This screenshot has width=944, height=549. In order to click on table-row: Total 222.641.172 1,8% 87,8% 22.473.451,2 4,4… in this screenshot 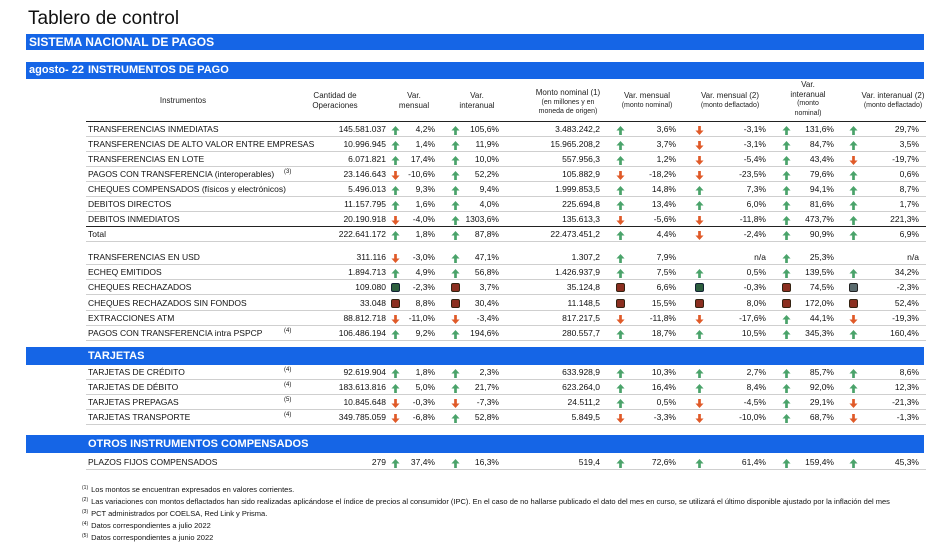, I will do `click(472, 234)`.